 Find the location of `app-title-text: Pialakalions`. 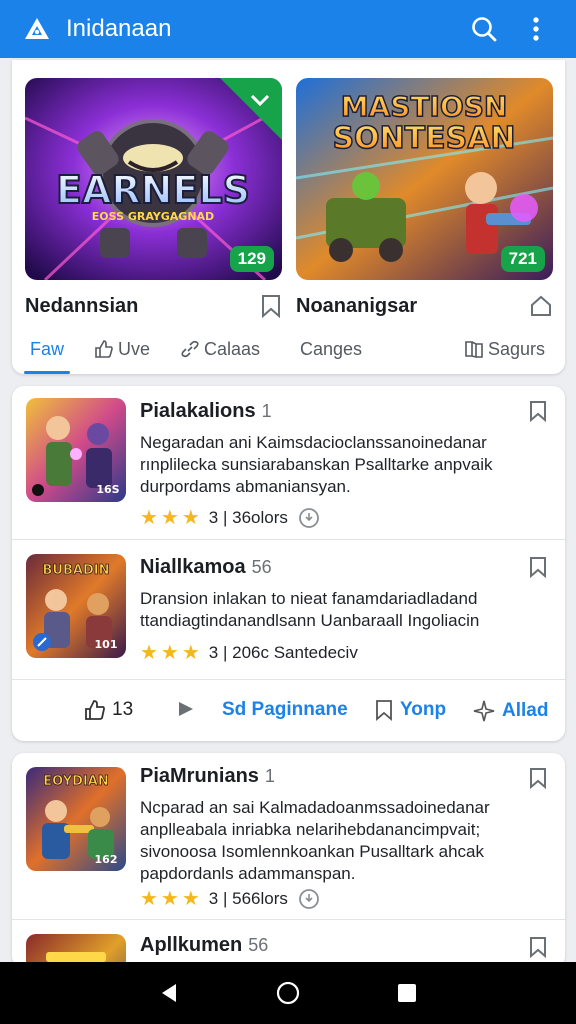

app-title-text: Pialakalions is located at coordinates (198, 411).